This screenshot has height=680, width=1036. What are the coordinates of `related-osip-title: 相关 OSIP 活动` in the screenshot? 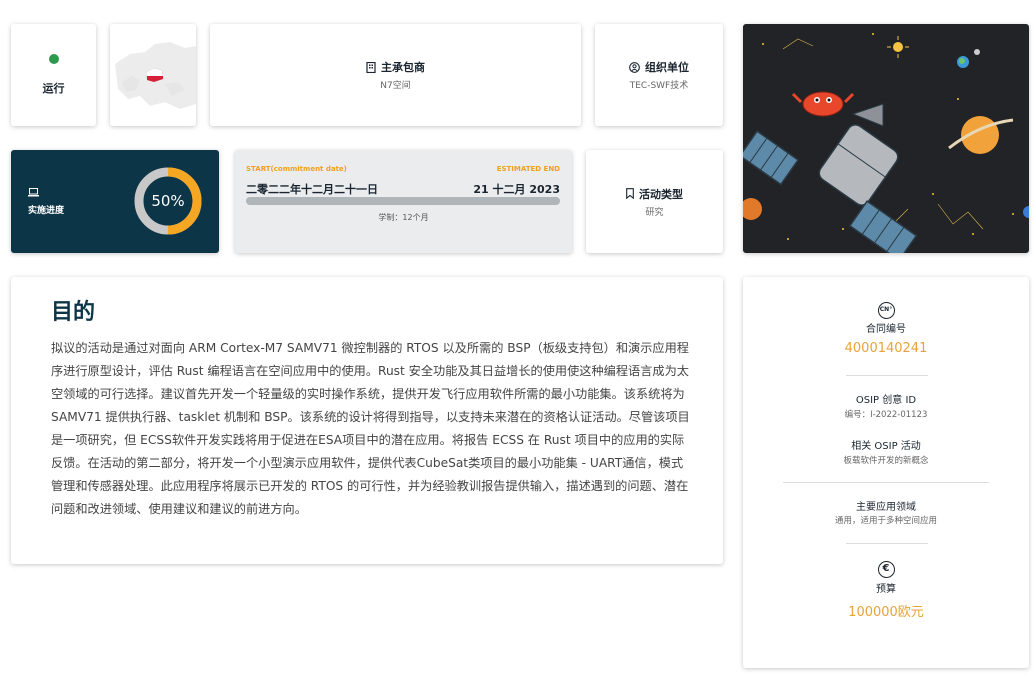 It's located at (886, 446).